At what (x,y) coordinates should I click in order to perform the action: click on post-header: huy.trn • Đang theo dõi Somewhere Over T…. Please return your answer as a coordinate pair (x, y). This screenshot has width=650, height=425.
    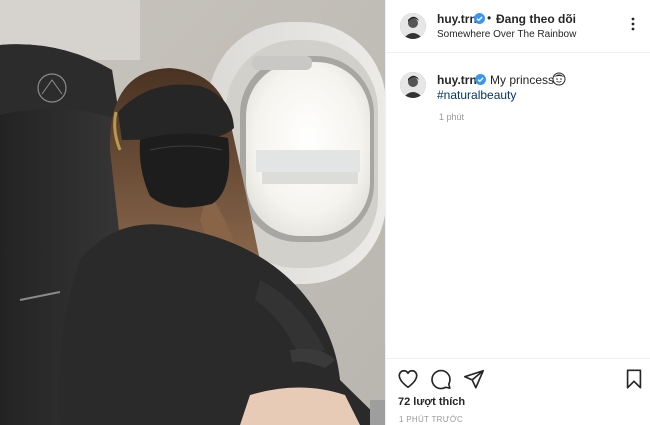
    Looking at the image, I should click on (518, 26).